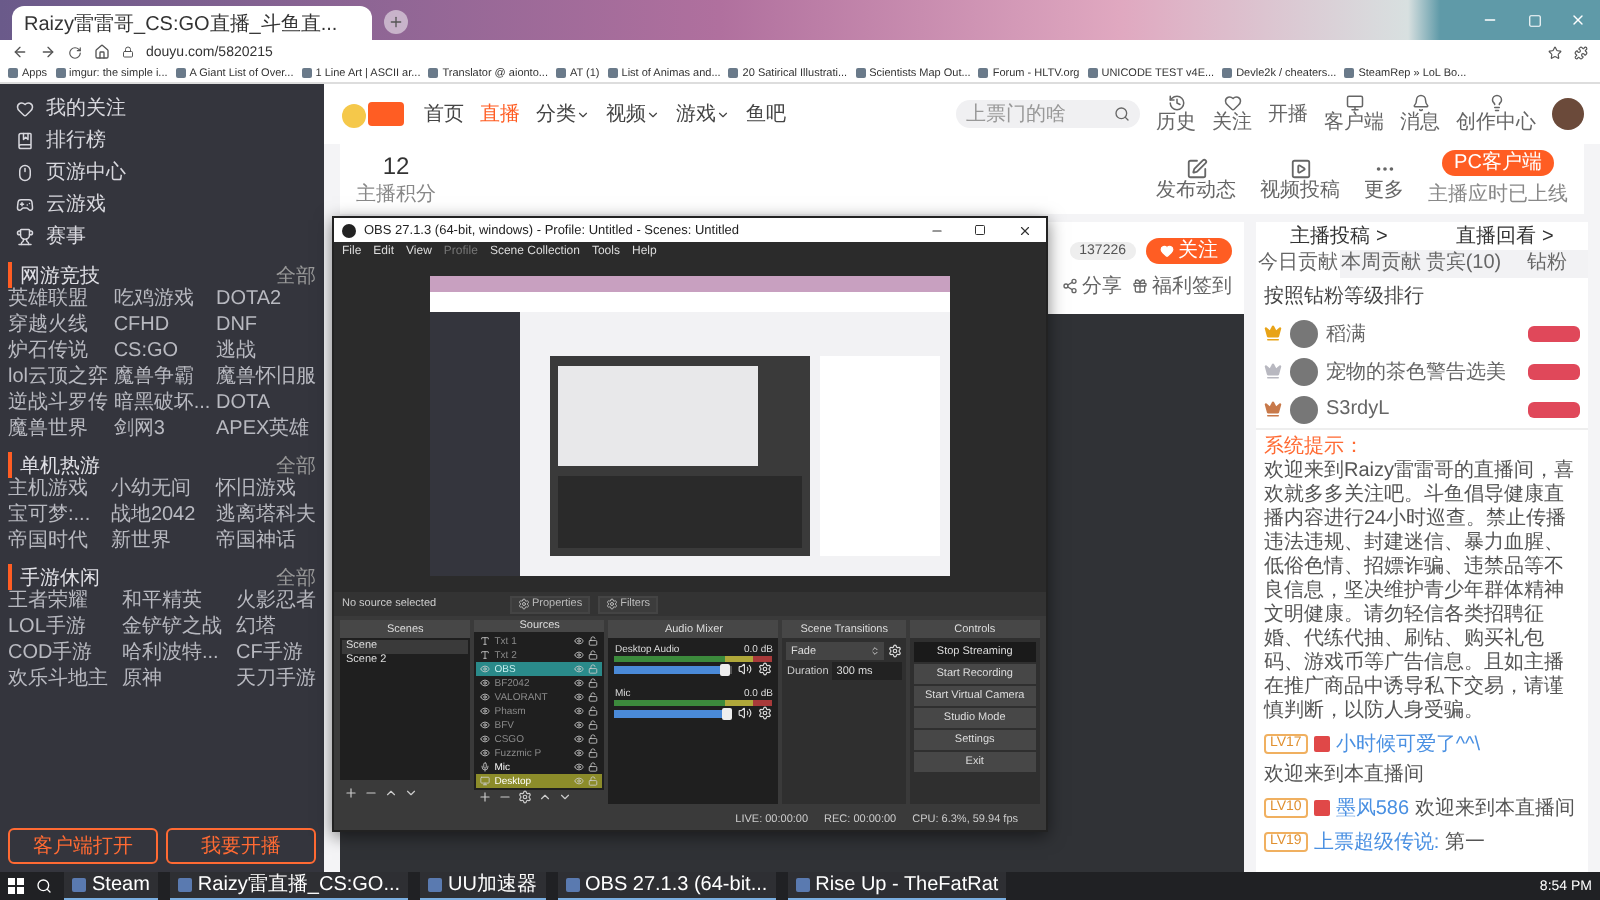  Describe the element at coordinates (162, 378) in the screenshot. I see `category-link: 魔兽争霸` at that location.